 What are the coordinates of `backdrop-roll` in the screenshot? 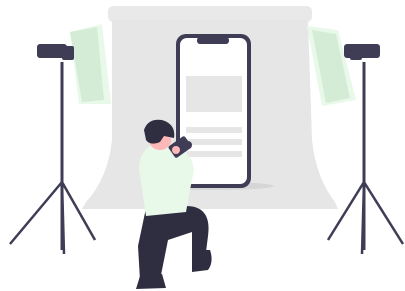 It's located at (210, 14).